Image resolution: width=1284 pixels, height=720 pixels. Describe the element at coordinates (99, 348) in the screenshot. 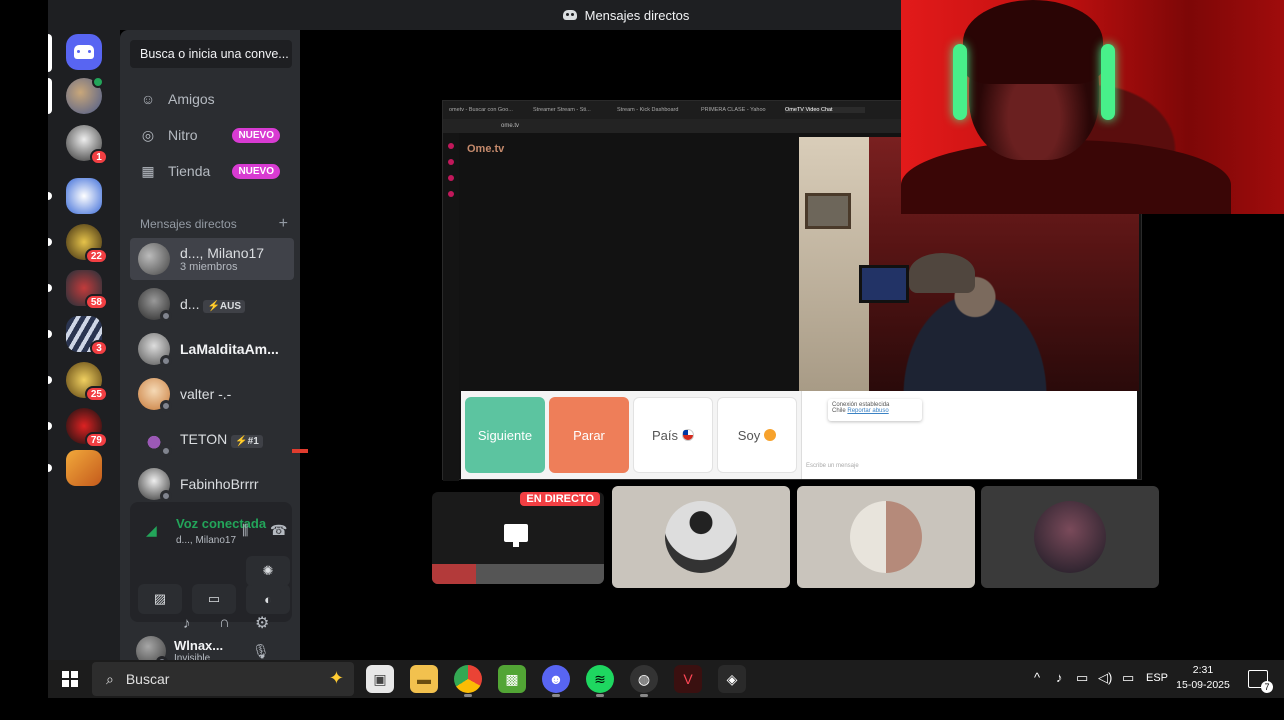

I see `notification-badge: 3` at that location.